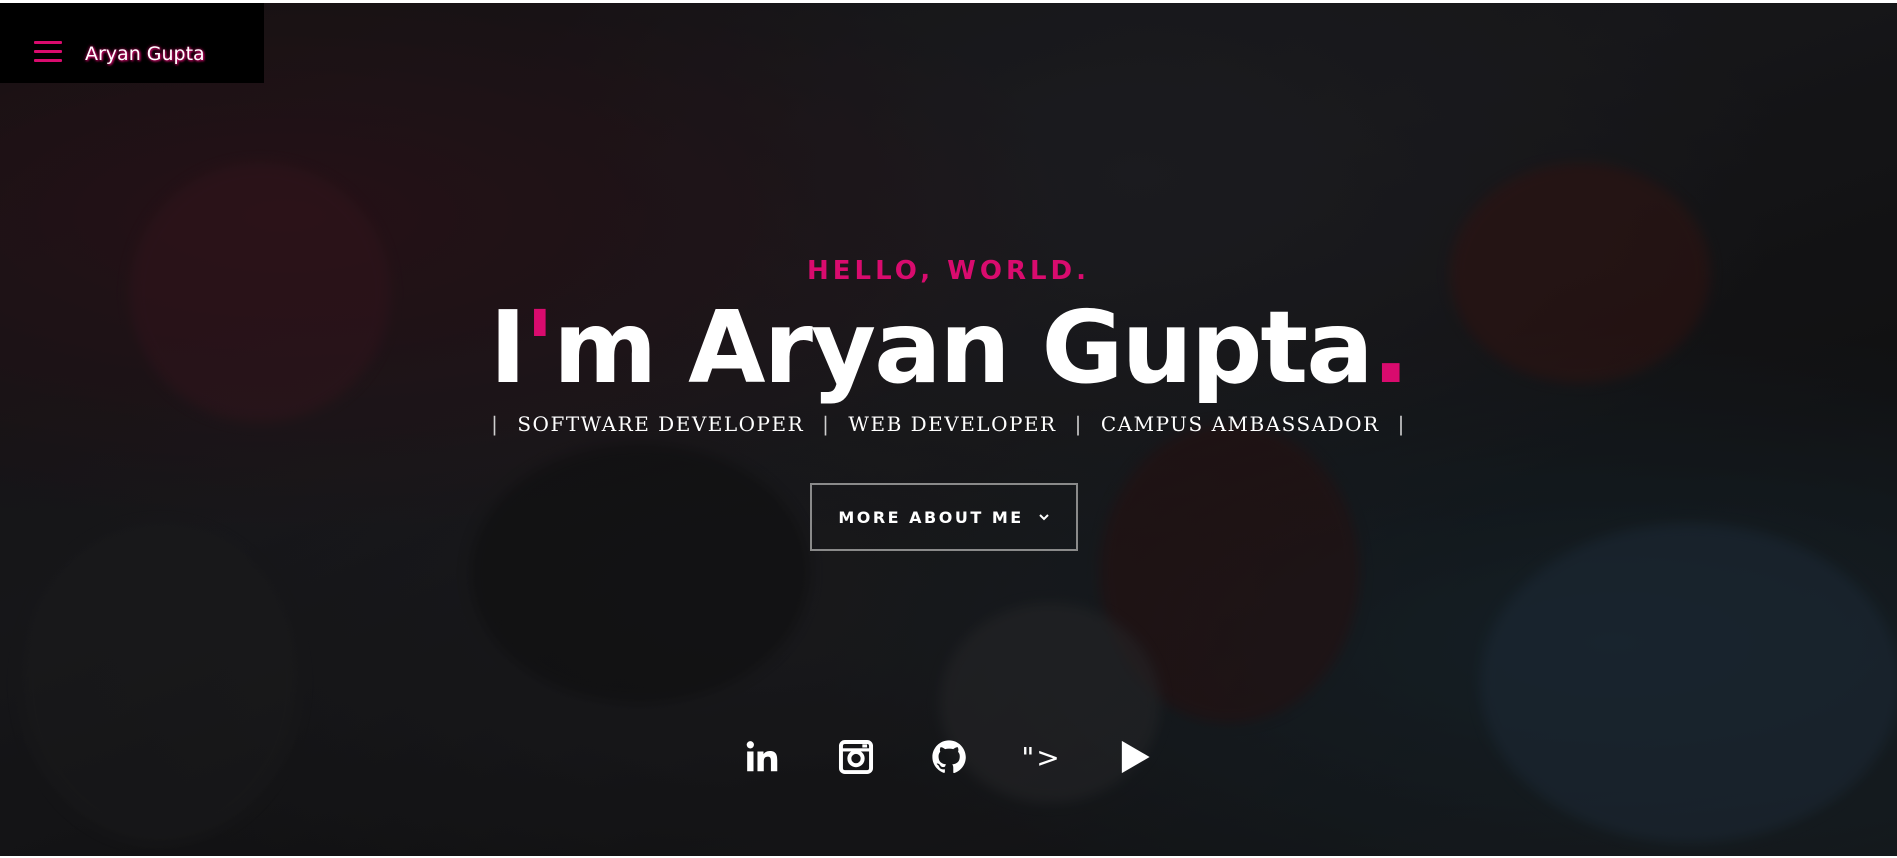 Image resolution: width=1897 pixels, height=858 pixels. What do you see at coordinates (952, 424) in the screenshot?
I see `role-web-developer: WEB DEVELOPER` at bounding box center [952, 424].